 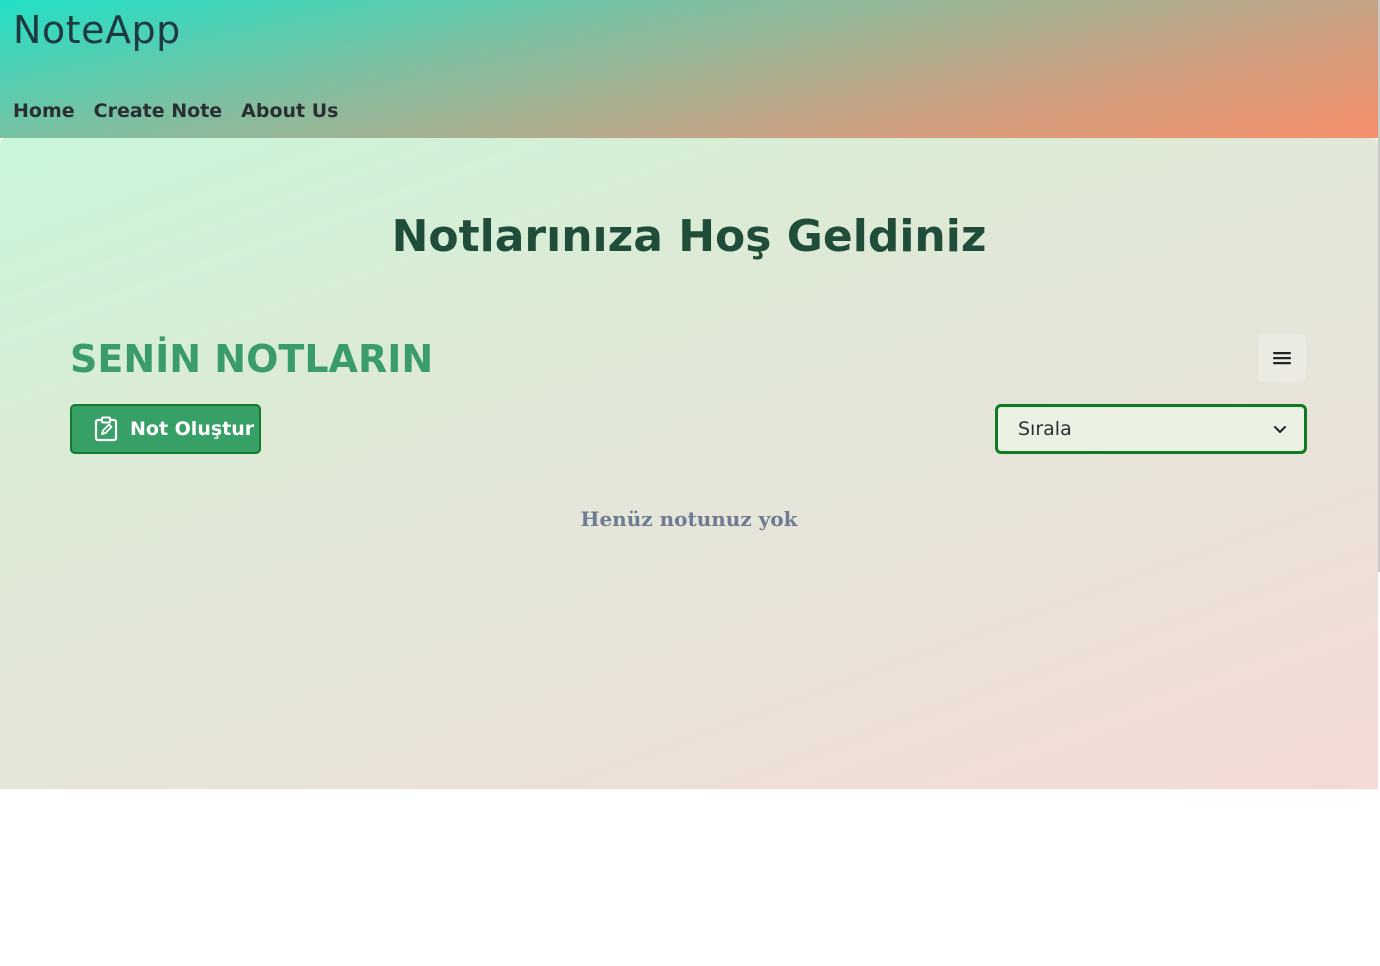 What do you see at coordinates (289, 111) in the screenshot?
I see `nav-about-us: About Us` at bounding box center [289, 111].